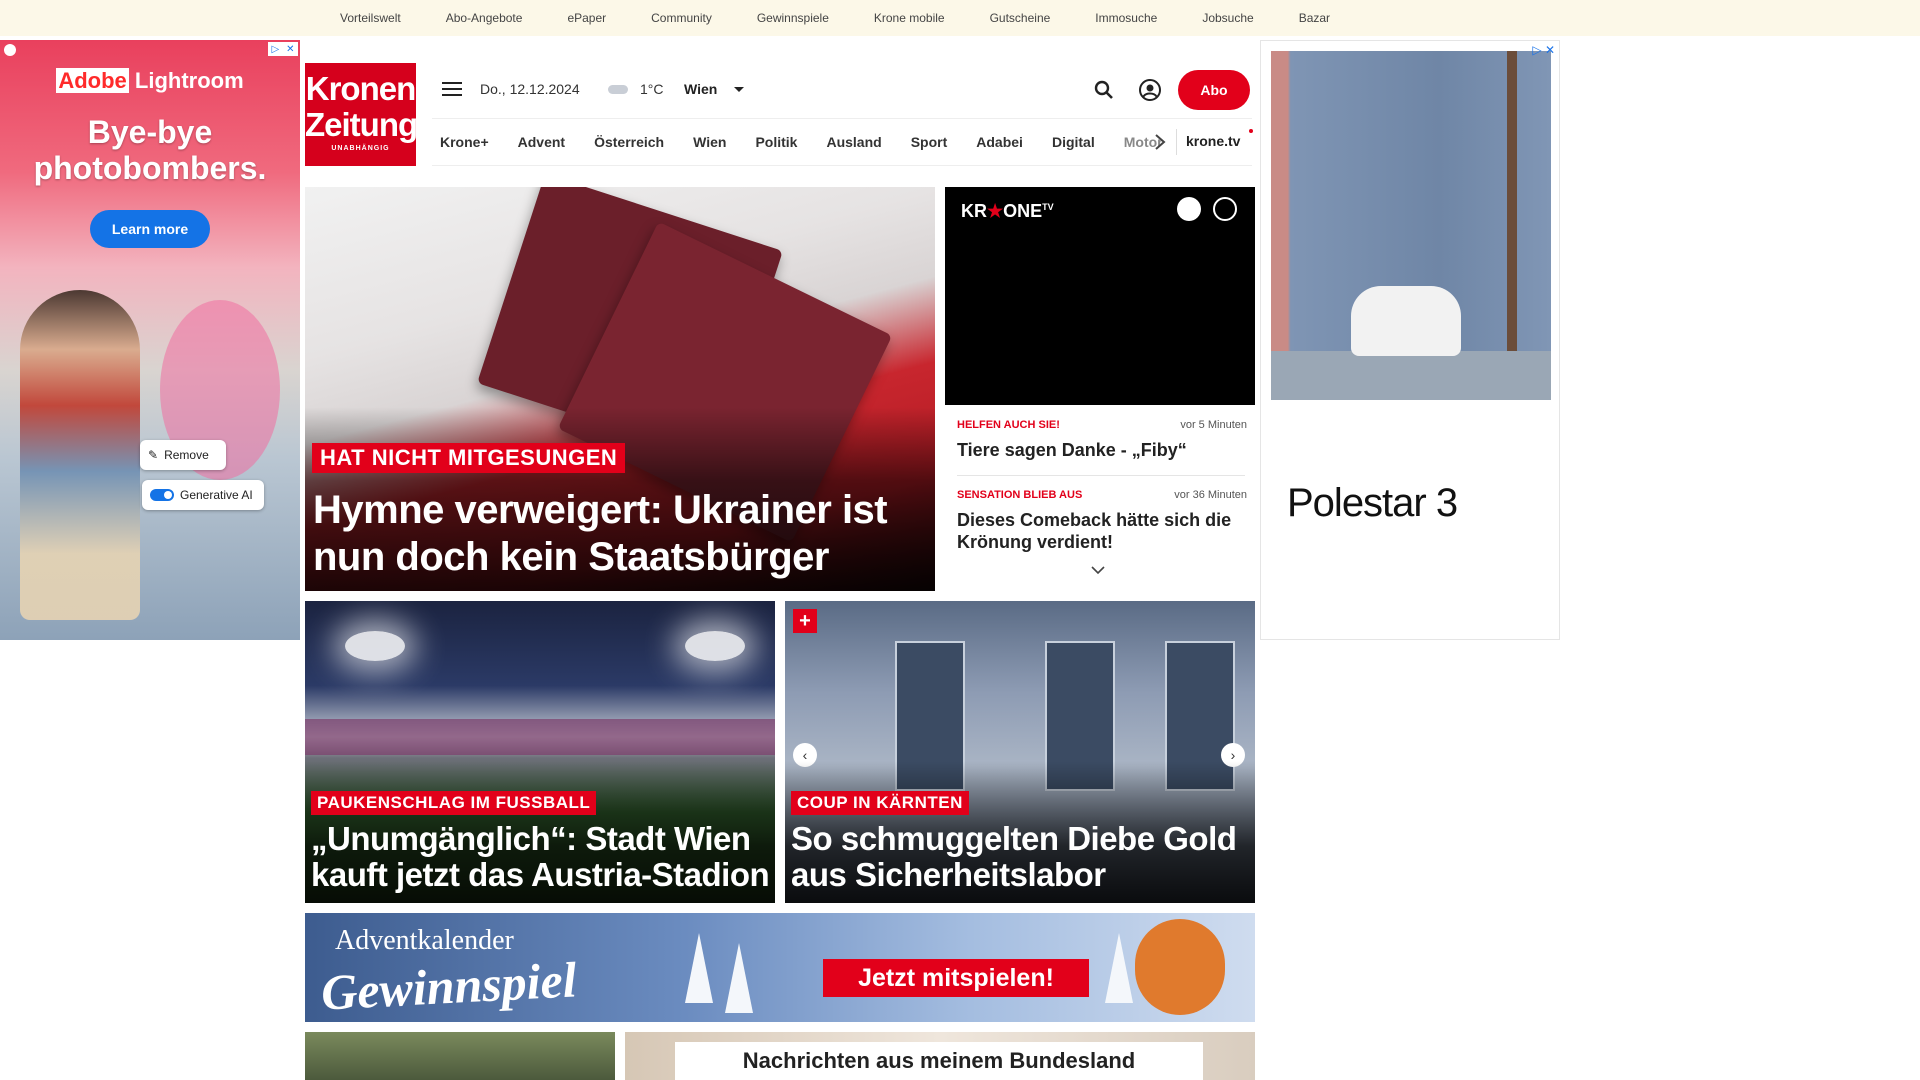  What do you see at coordinates (853, 142) in the screenshot?
I see `nav-item-ausland: Ausland` at bounding box center [853, 142].